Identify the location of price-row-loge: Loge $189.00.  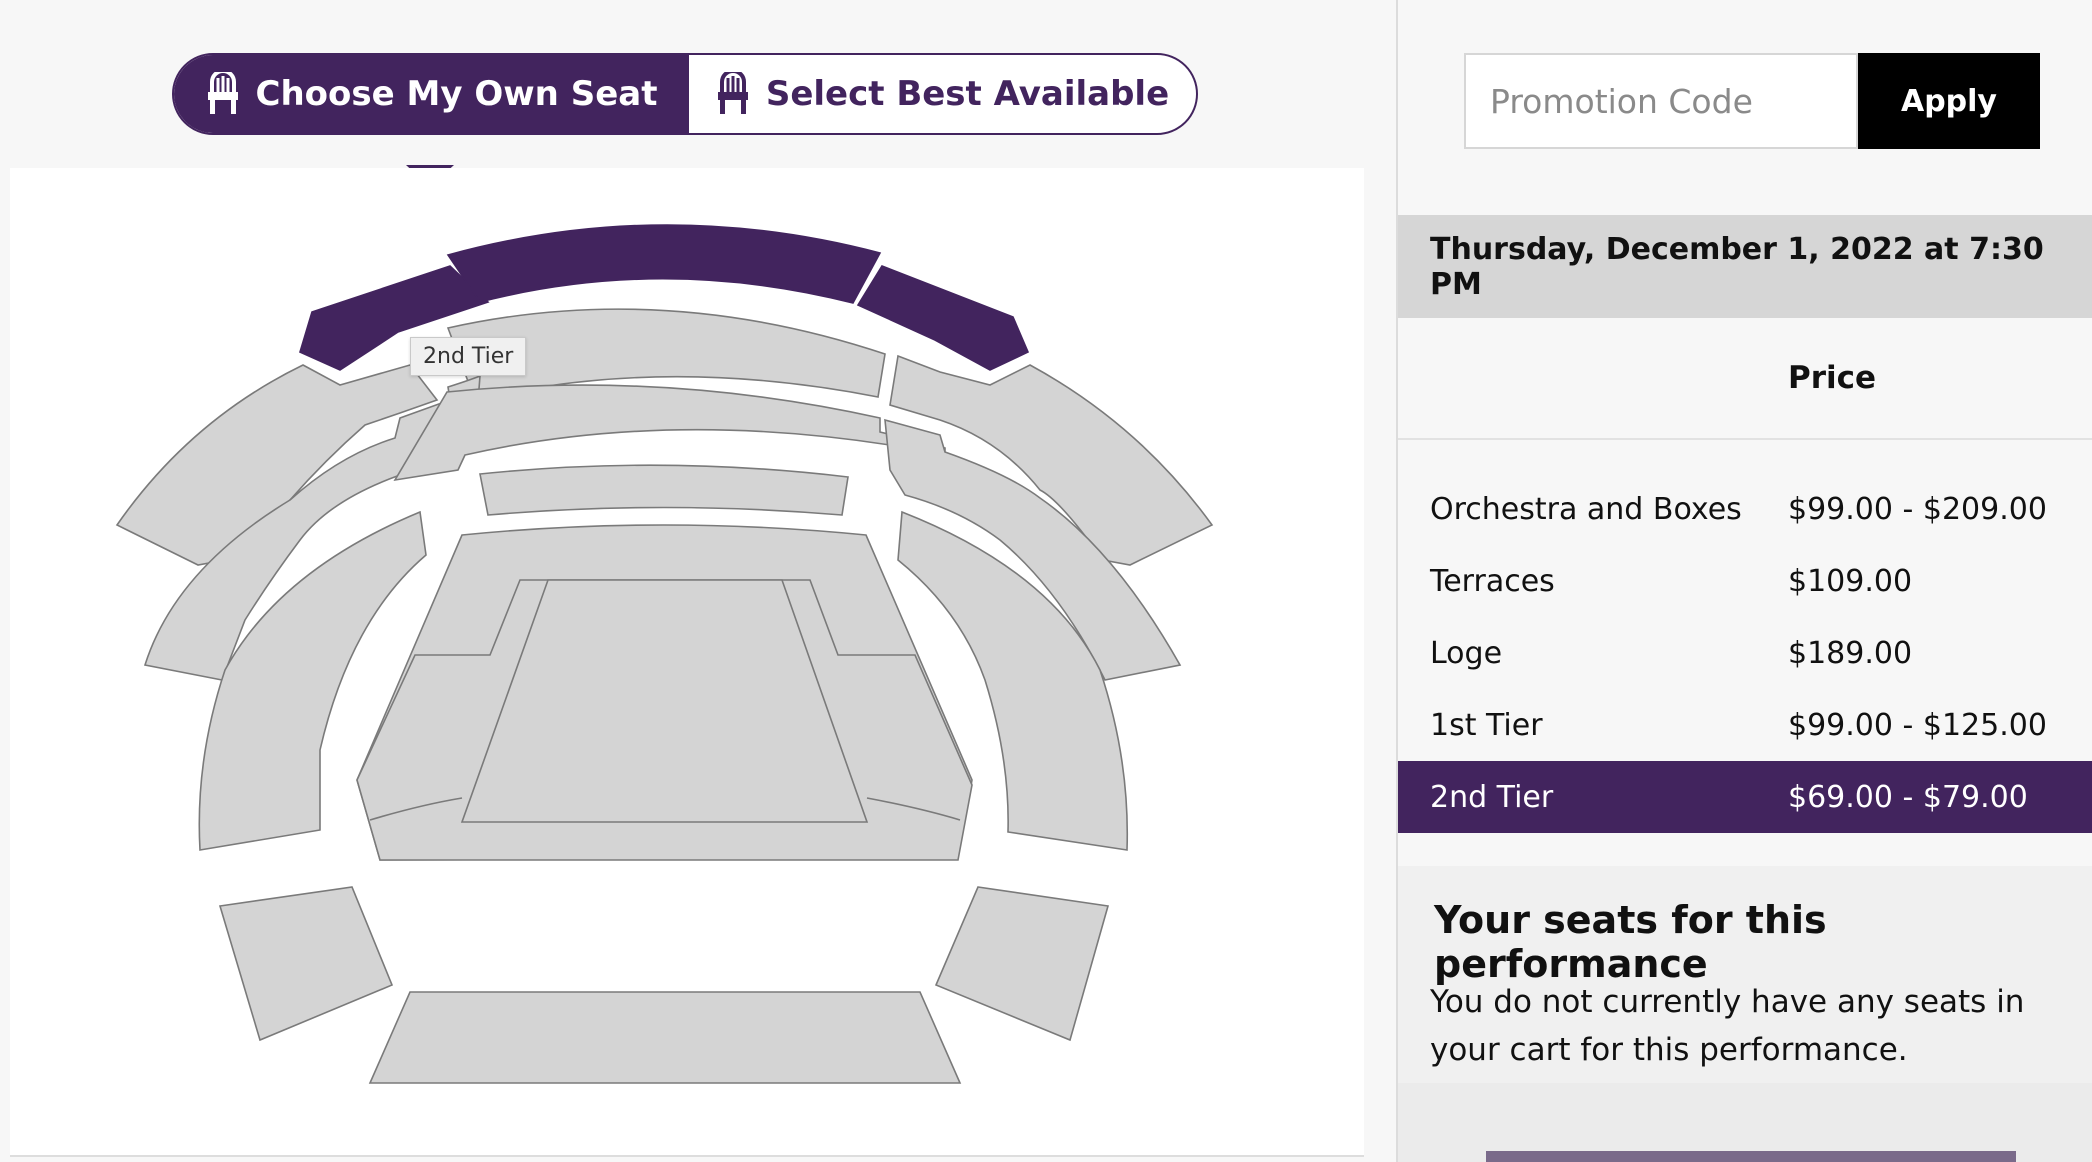
(1745, 653).